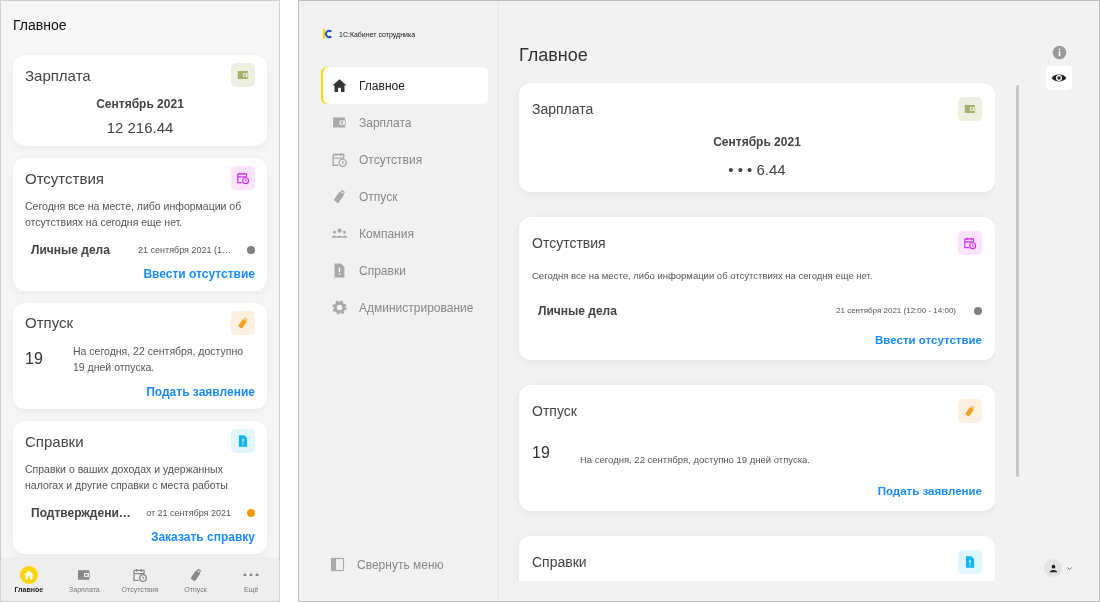 The image size is (1100, 602). I want to click on user-menu-button, so click(1059, 568).